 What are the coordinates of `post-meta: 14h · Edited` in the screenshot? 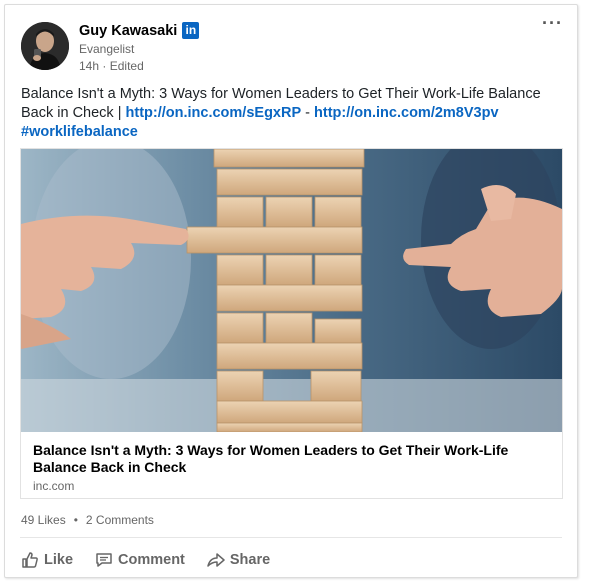 It's located at (111, 66).